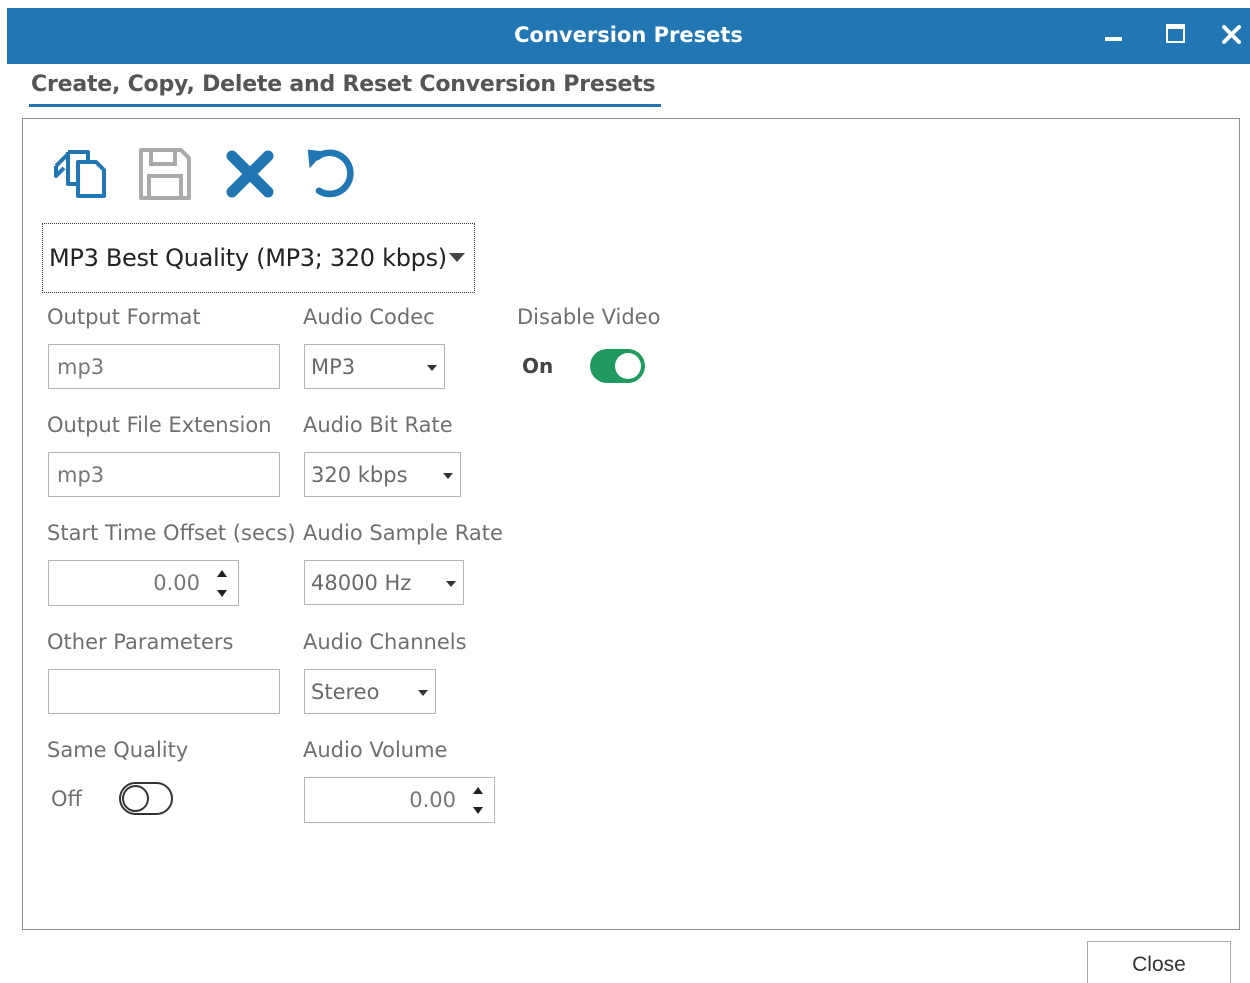 The width and height of the screenshot is (1250, 983). I want to click on delete-preset-button, so click(250, 174).